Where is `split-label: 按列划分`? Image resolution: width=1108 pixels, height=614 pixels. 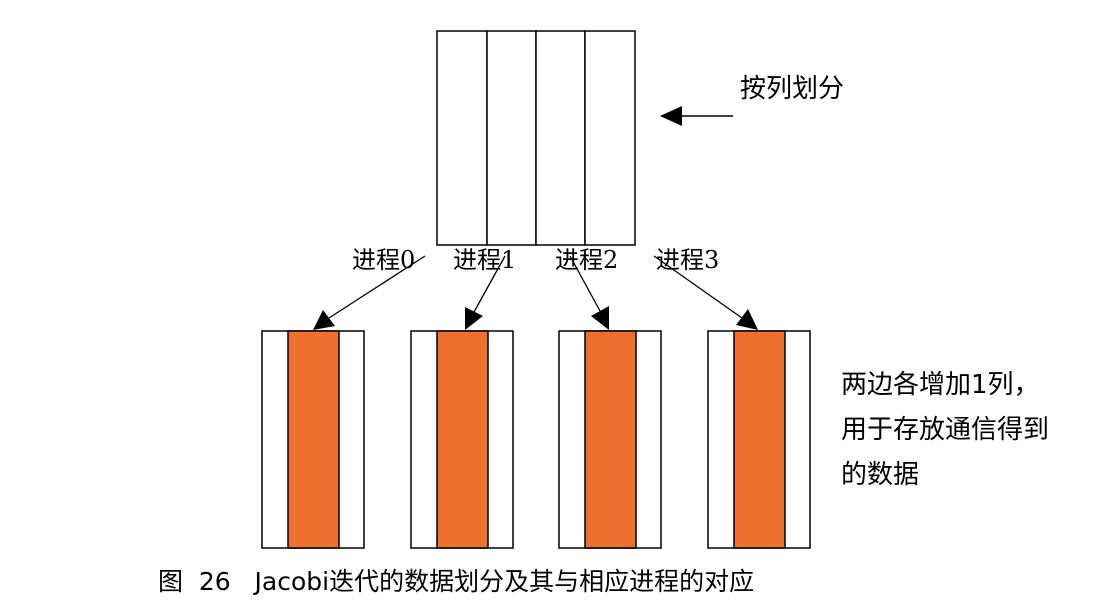
split-label: 按列划分 is located at coordinates (792, 89).